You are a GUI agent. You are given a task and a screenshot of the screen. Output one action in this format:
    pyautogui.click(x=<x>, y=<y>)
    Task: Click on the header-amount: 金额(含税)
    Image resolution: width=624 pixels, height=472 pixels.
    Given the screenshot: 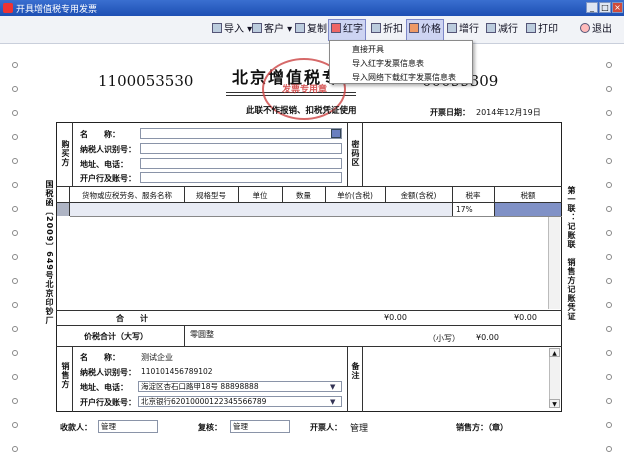 What is the action you would take?
    pyautogui.click(x=418, y=195)
    